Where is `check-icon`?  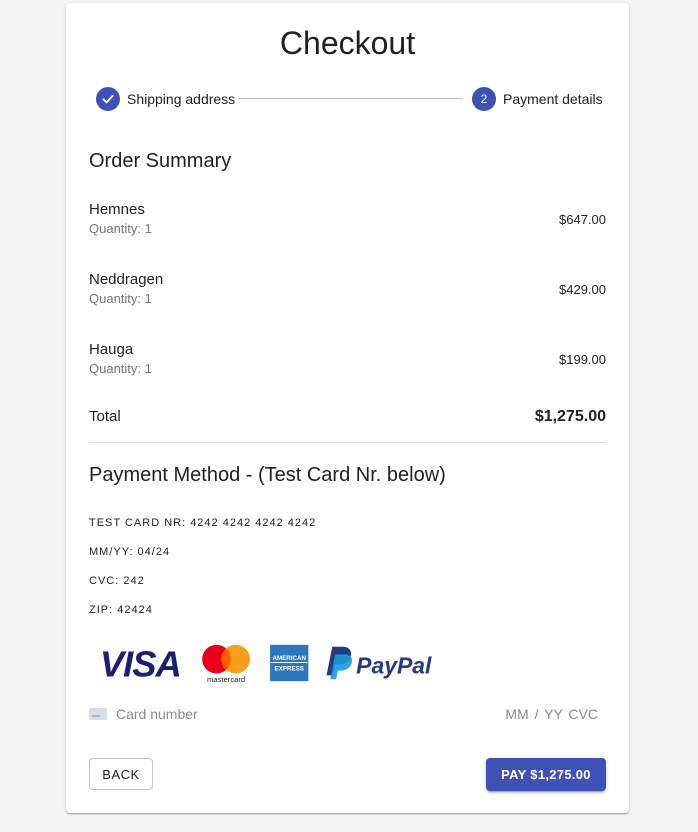 check-icon is located at coordinates (108, 99).